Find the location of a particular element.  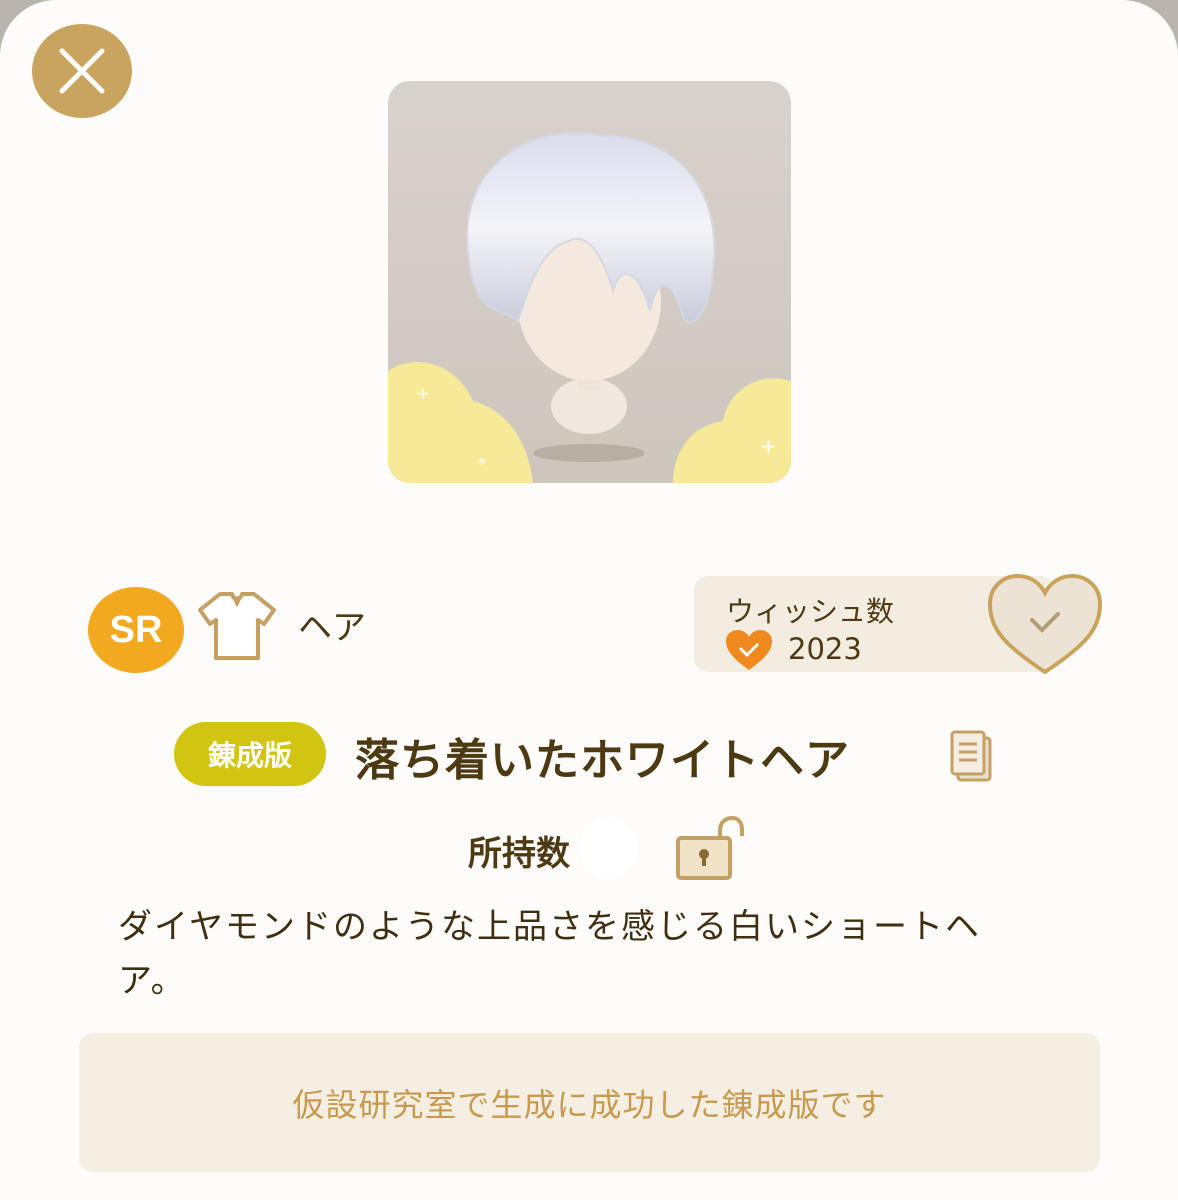

item-name: 落ち着いたホワイトヘア is located at coordinates (602, 760).